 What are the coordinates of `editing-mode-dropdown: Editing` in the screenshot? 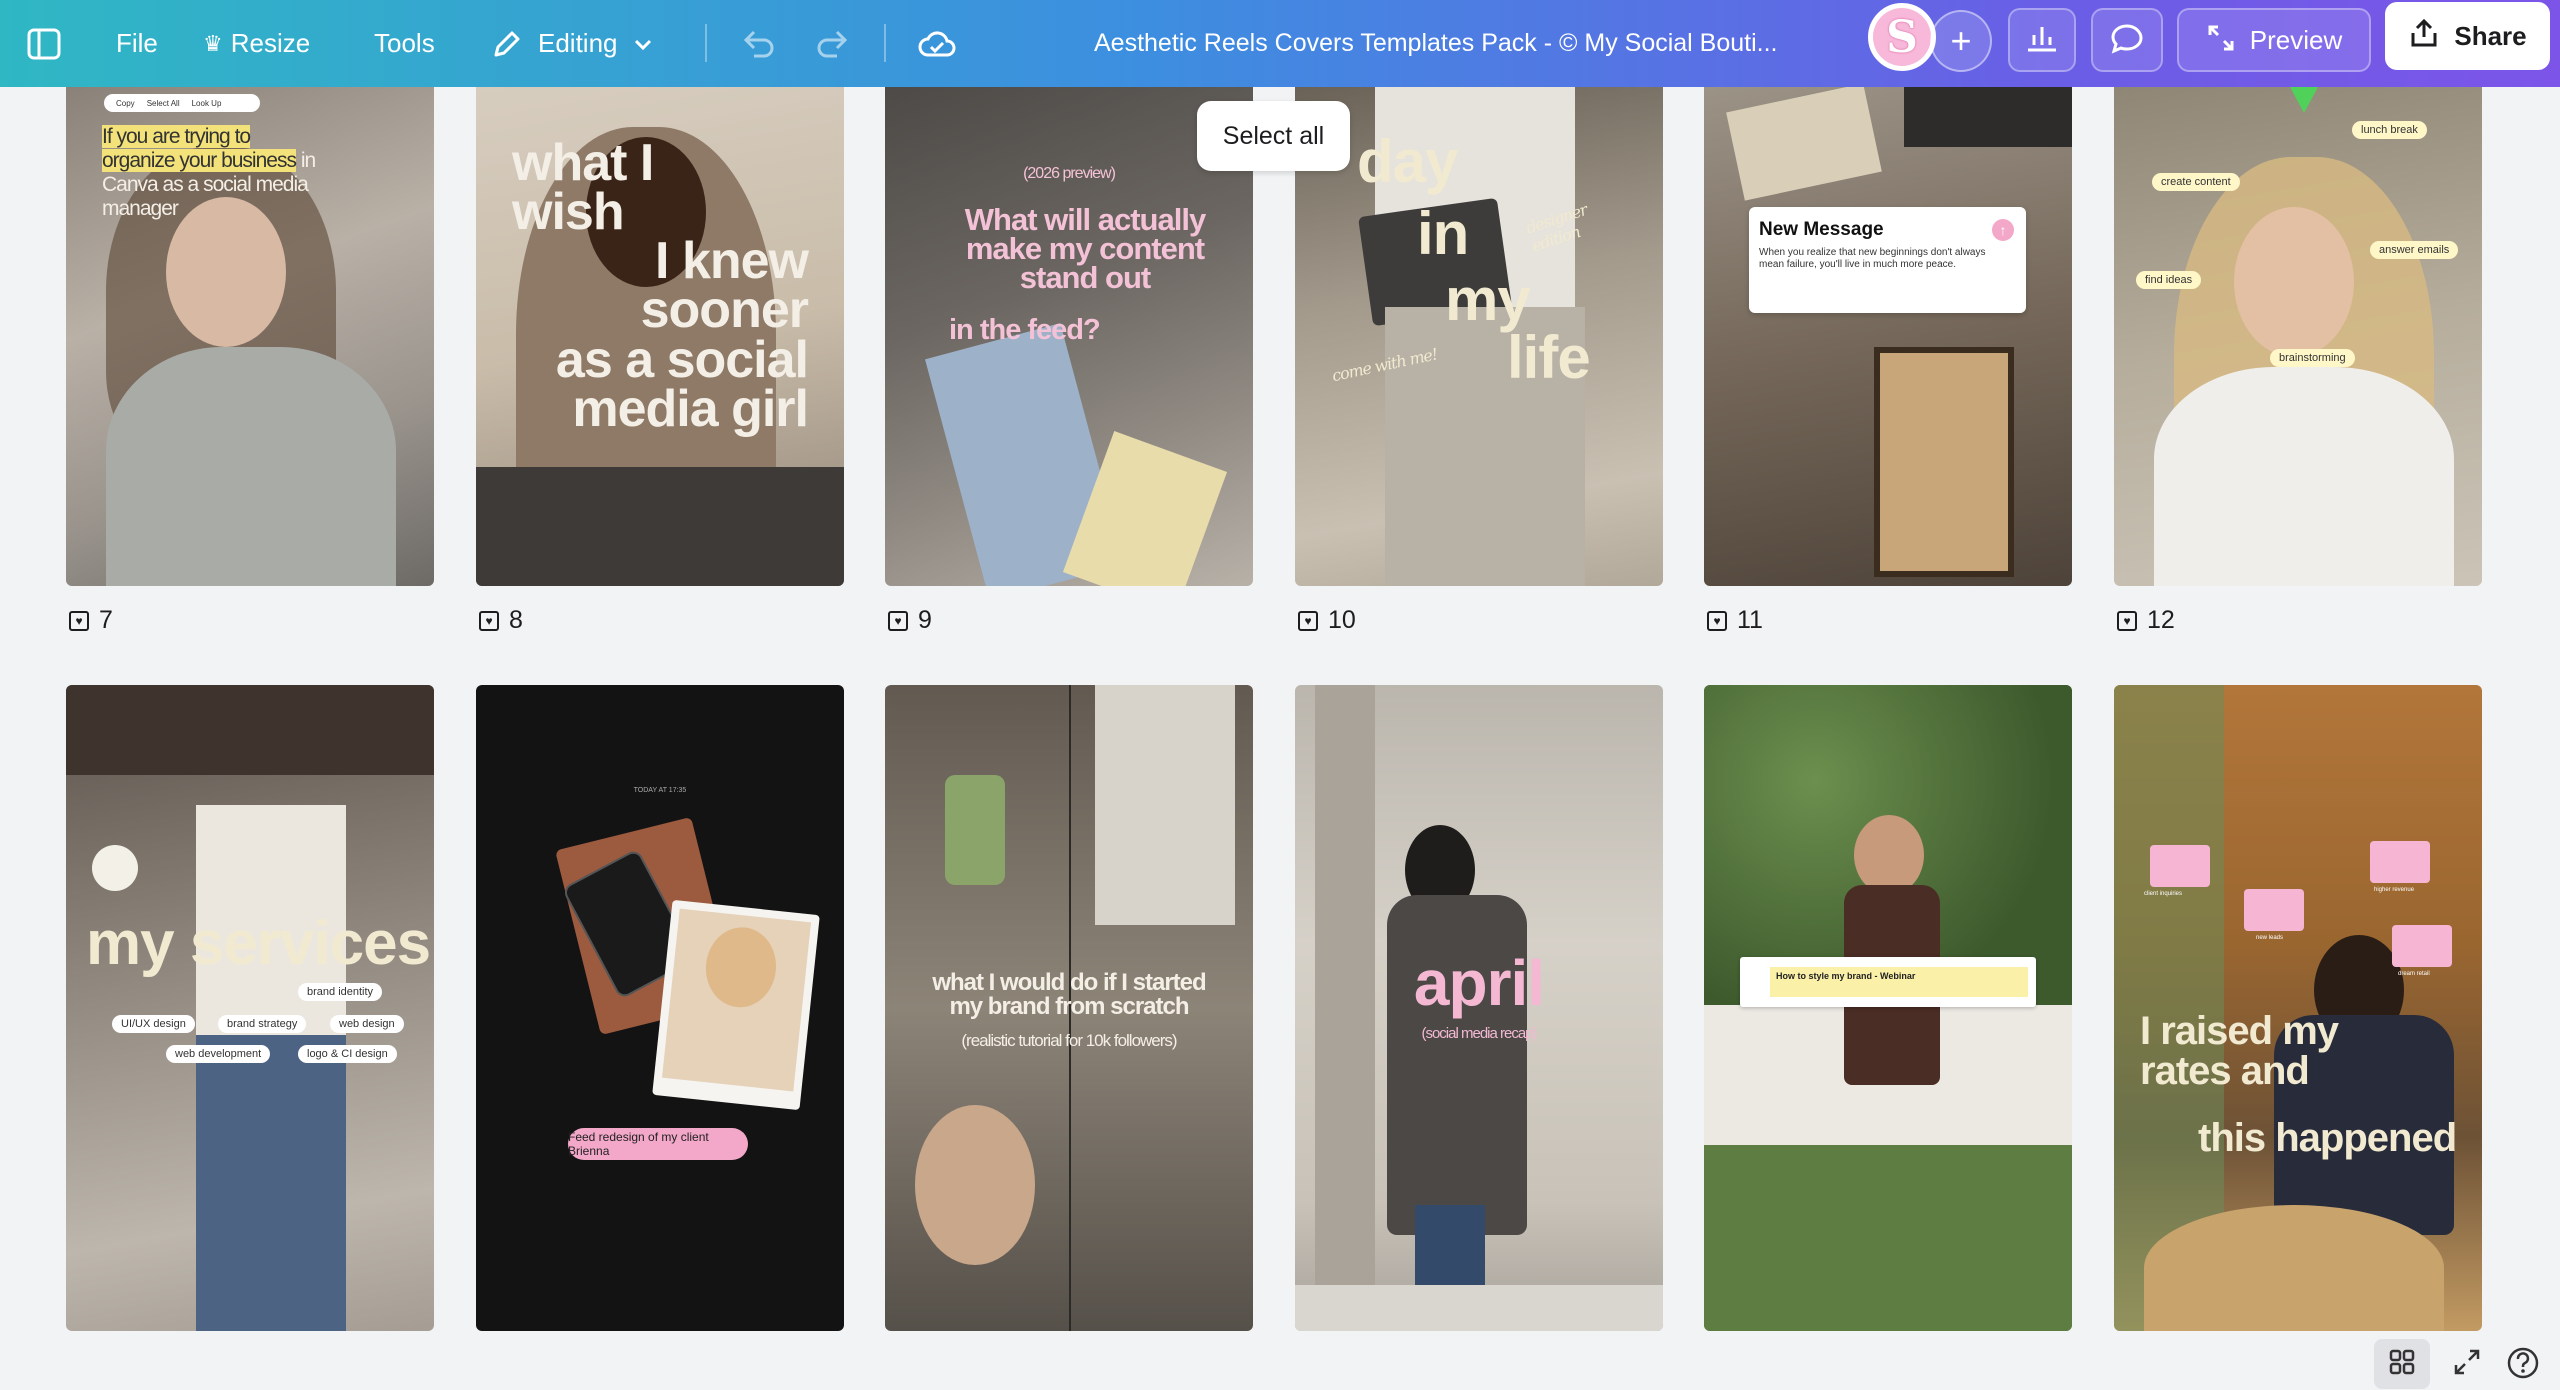 It's located at (572, 43).